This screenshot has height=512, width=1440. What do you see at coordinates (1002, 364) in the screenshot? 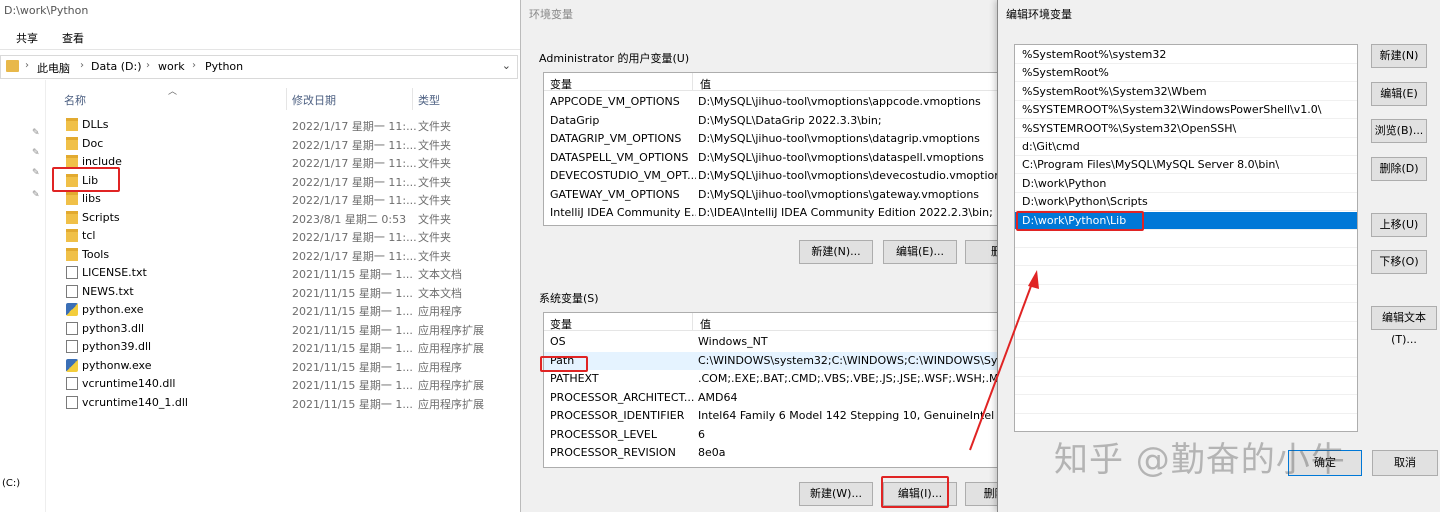
I see `arrow-shaft` at bounding box center [1002, 364].